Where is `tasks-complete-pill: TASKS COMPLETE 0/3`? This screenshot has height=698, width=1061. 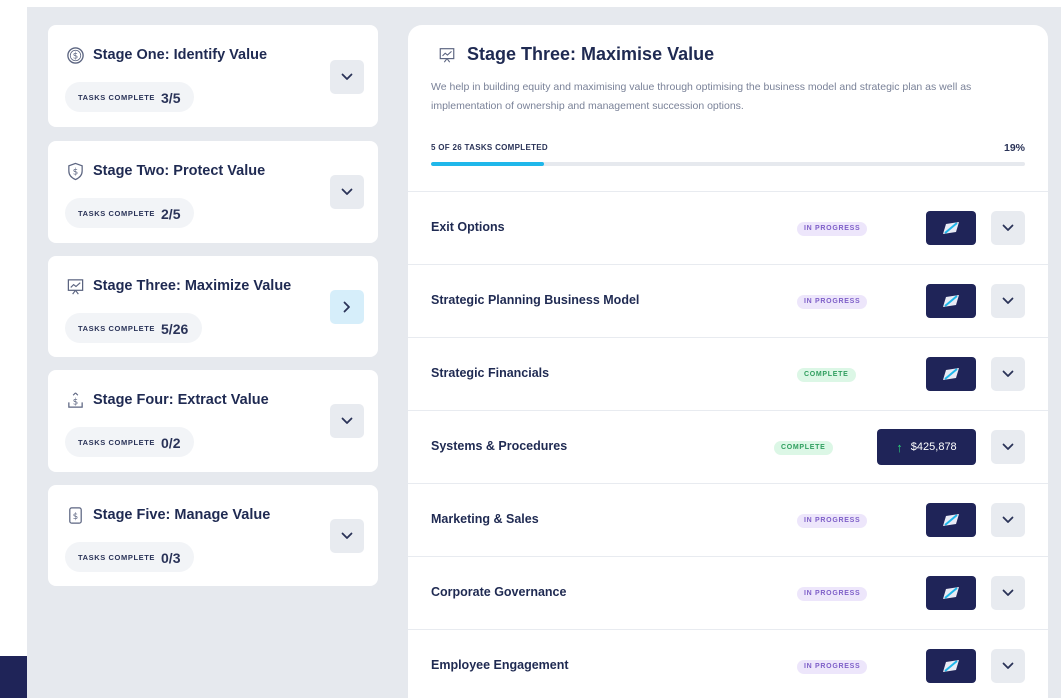
tasks-complete-pill: TASKS COMPLETE 0/3 is located at coordinates (130, 557).